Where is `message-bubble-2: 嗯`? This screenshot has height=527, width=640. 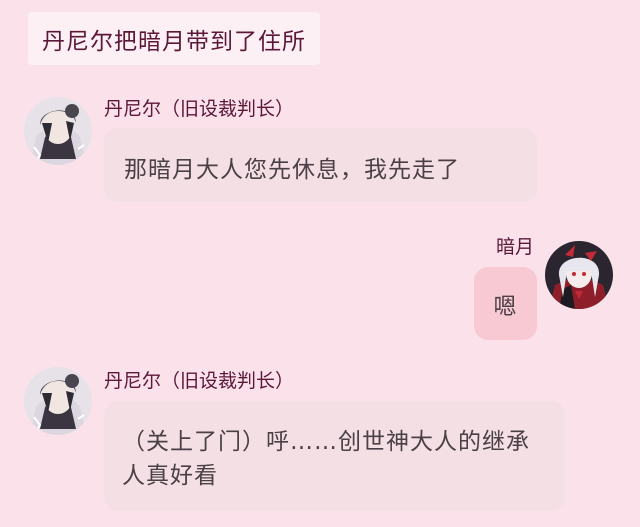
message-bubble-2: 嗯 is located at coordinates (505, 303).